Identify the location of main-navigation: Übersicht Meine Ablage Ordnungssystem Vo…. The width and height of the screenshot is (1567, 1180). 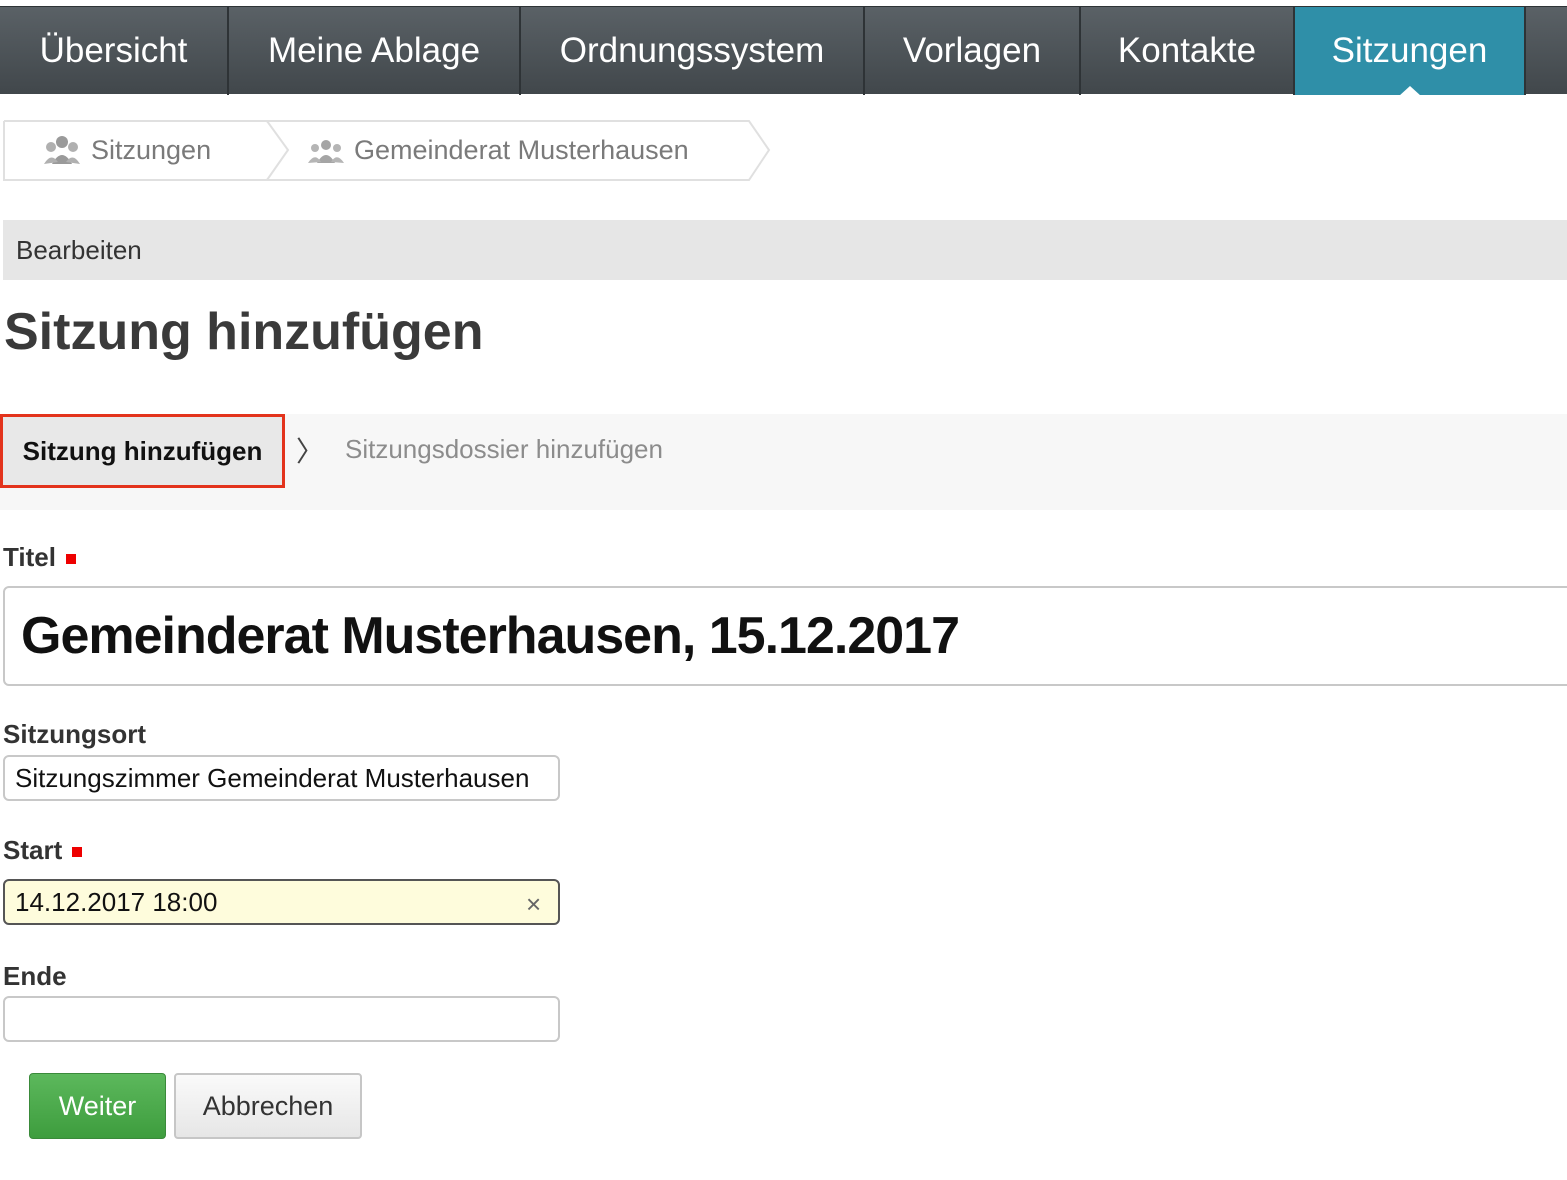
(783, 51).